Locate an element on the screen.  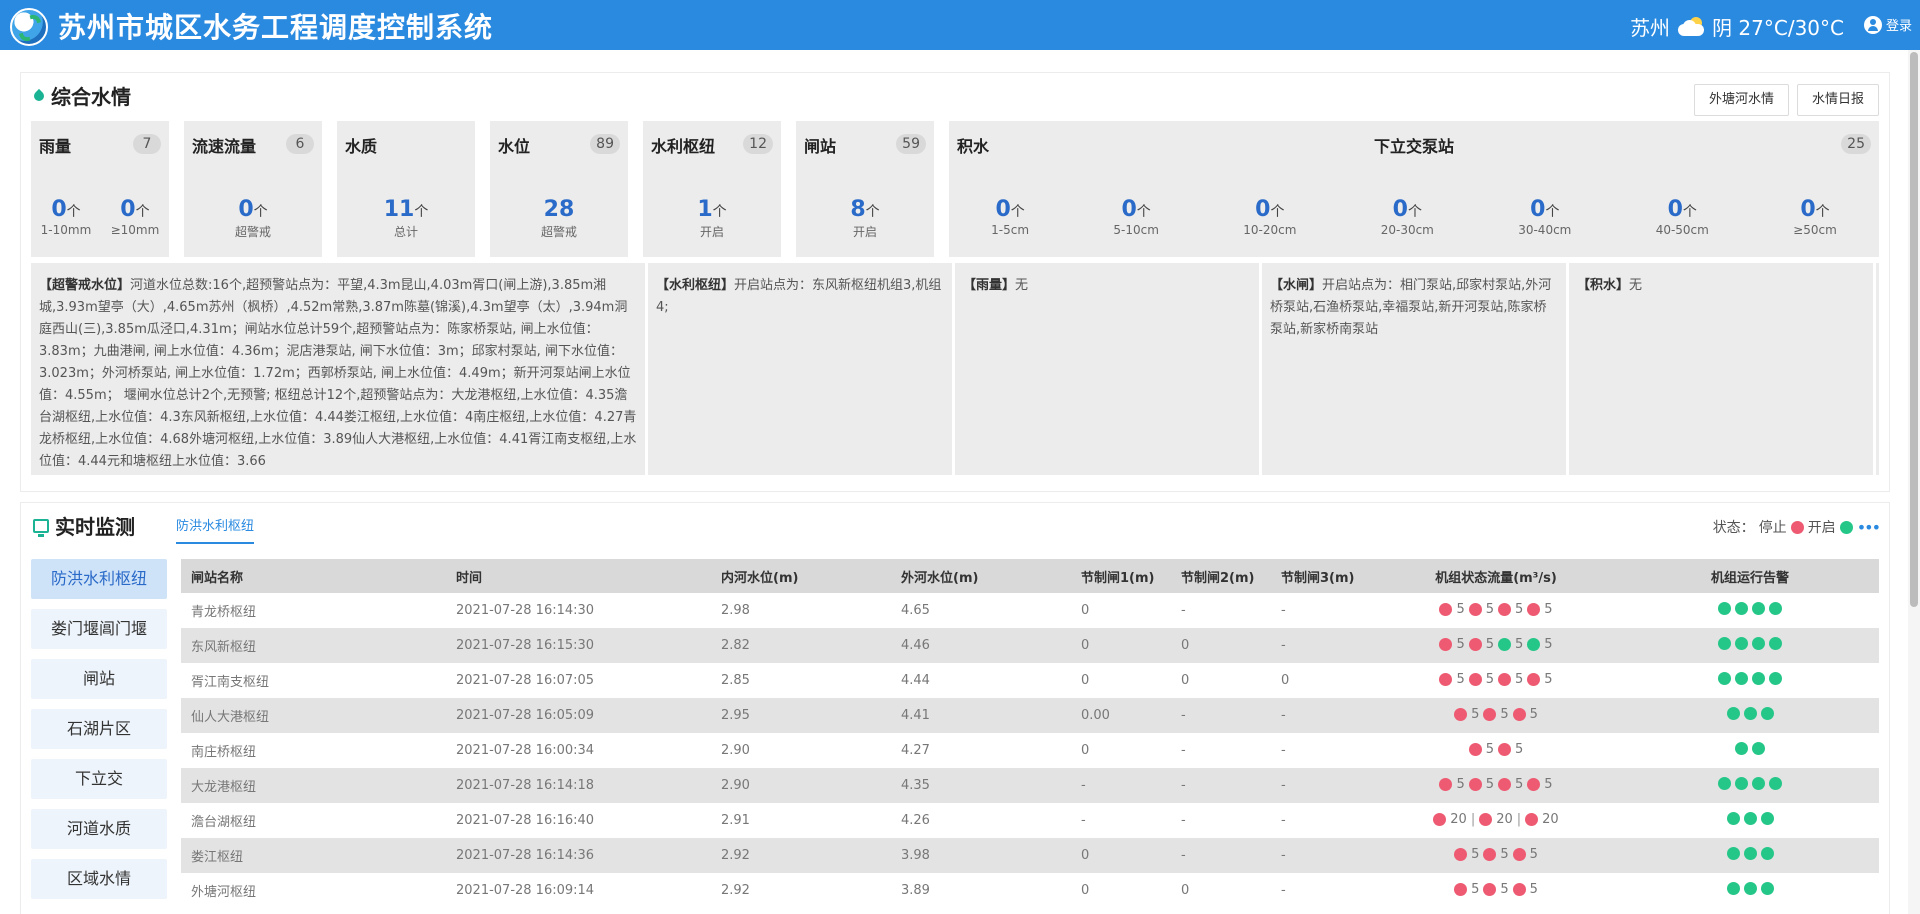
scrollbar-thumb is located at coordinates (1914, 329).